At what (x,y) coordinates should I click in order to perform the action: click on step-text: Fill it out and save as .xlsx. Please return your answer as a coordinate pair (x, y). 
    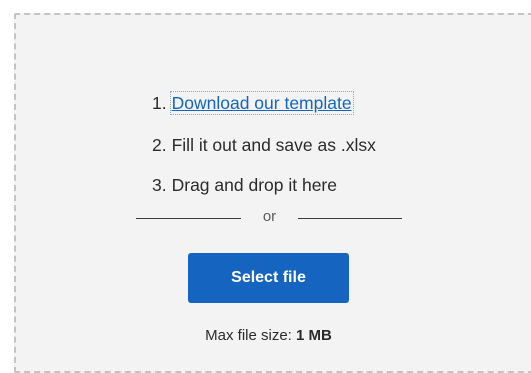
    Looking at the image, I should click on (273, 145).